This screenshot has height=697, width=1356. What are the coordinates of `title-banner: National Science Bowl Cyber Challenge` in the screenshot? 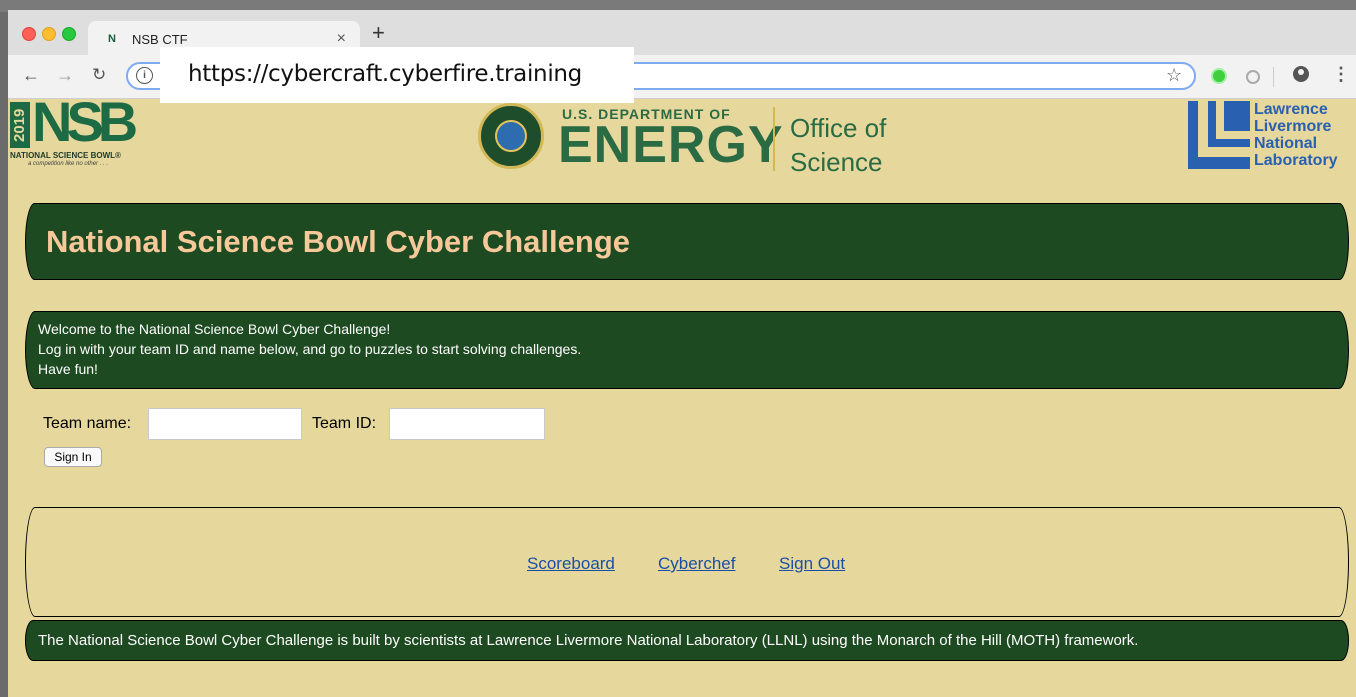 It's located at (687, 241).